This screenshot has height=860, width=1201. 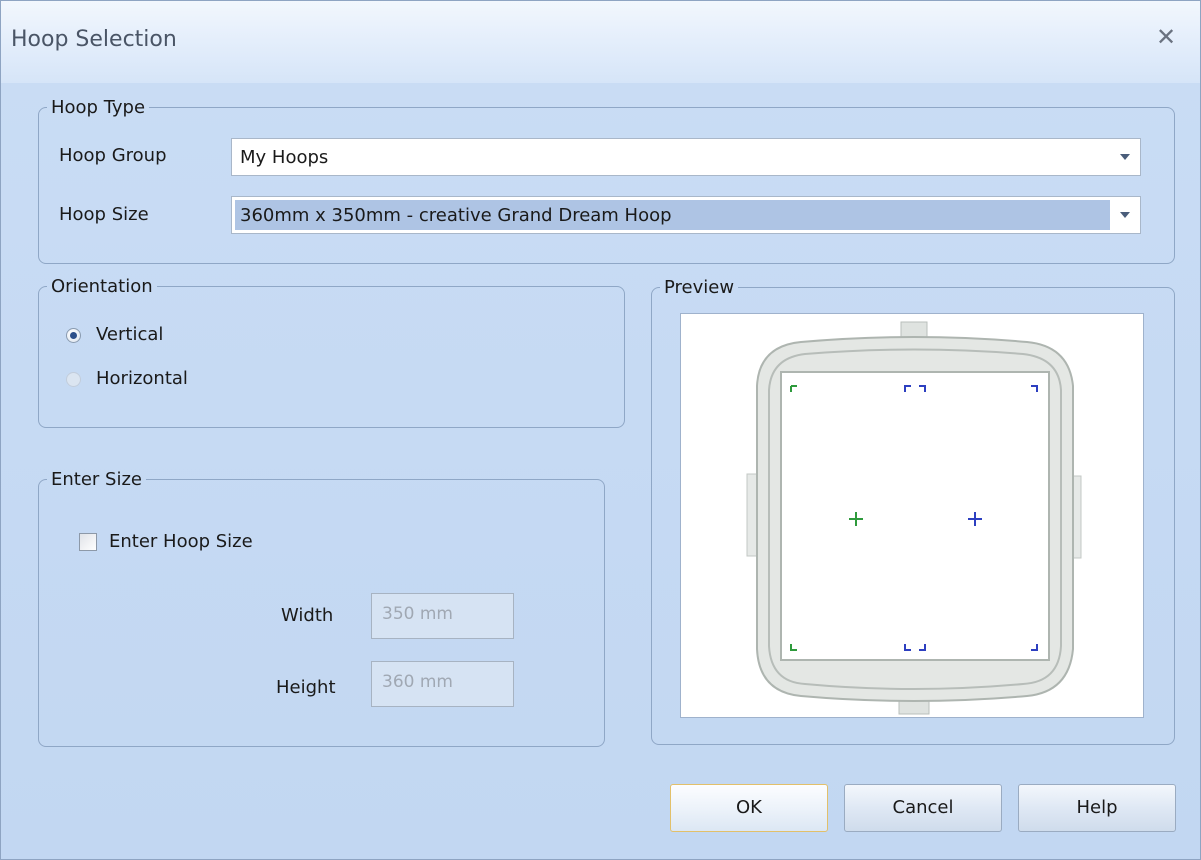 I want to click on ok-button: OK, so click(x=749, y=808).